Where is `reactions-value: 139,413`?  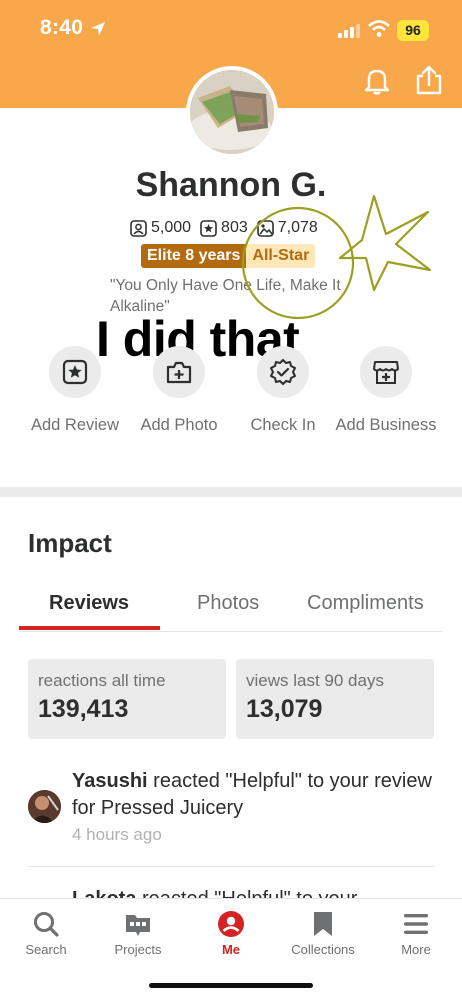 reactions-value: 139,413 is located at coordinates (83, 709).